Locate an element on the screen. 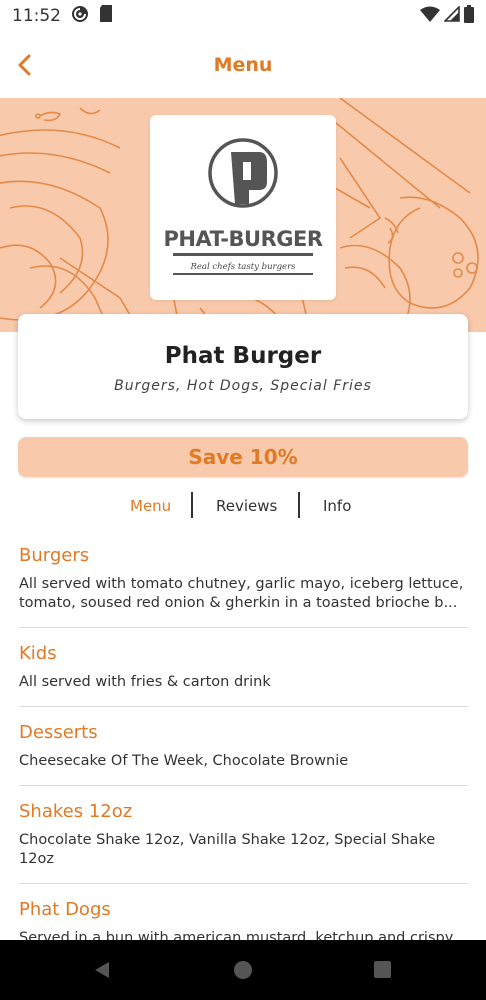 This screenshot has width=486, height=1000. restaurant-logo-card: PHAT-BURGER Real chefs tasty burgers is located at coordinates (243, 207).